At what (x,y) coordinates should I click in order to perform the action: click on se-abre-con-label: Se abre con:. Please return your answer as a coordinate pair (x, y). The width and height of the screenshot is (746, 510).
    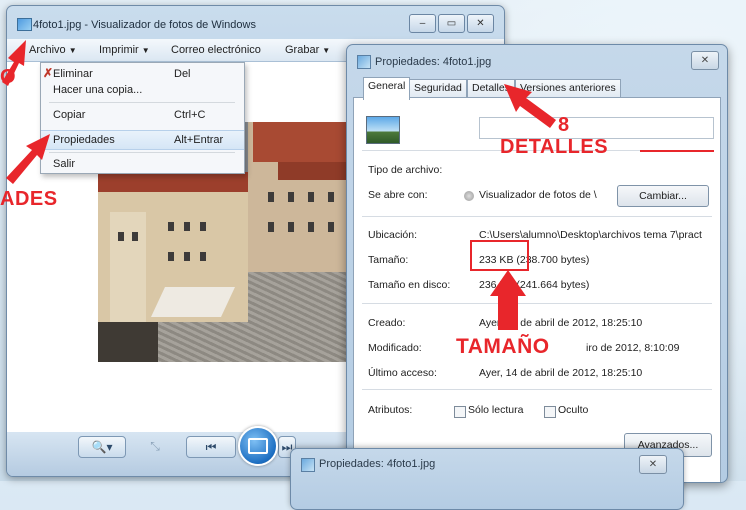
    Looking at the image, I should click on (398, 195).